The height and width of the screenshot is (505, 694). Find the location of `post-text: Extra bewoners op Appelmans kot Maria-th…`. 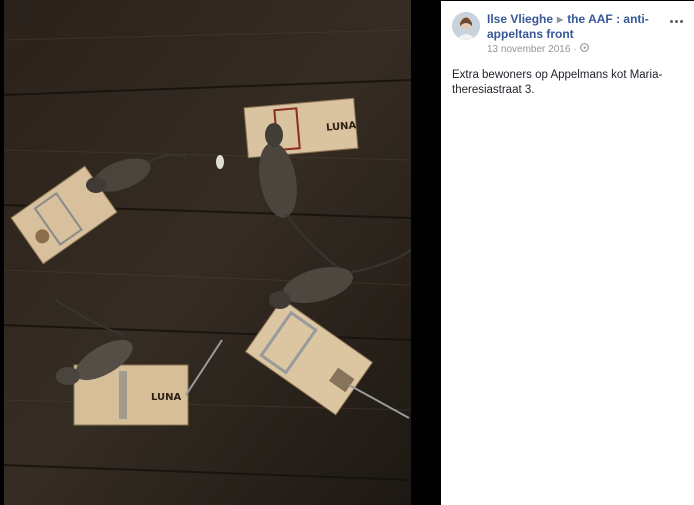

post-text: Extra bewoners op Appelmans kot Maria-th… is located at coordinates (557, 82).